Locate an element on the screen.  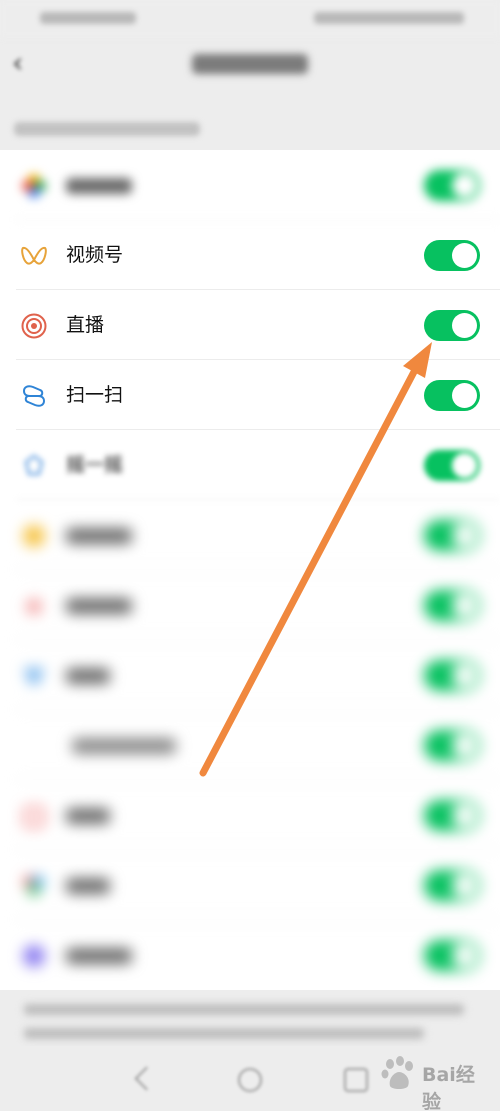
moments-icon is located at coordinates (34, 186).